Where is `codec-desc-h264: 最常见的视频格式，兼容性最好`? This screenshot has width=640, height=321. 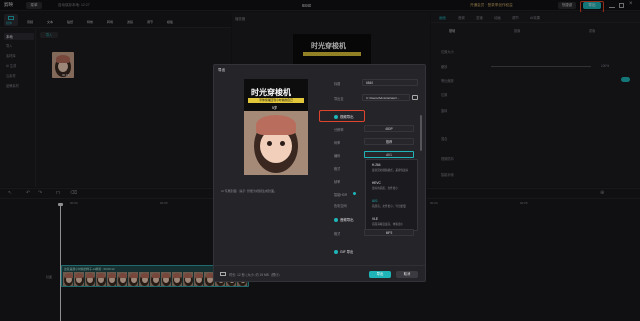
codec-desc-h264: 最常见的视频格式，兼容性最好 is located at coordinates (390, 170).